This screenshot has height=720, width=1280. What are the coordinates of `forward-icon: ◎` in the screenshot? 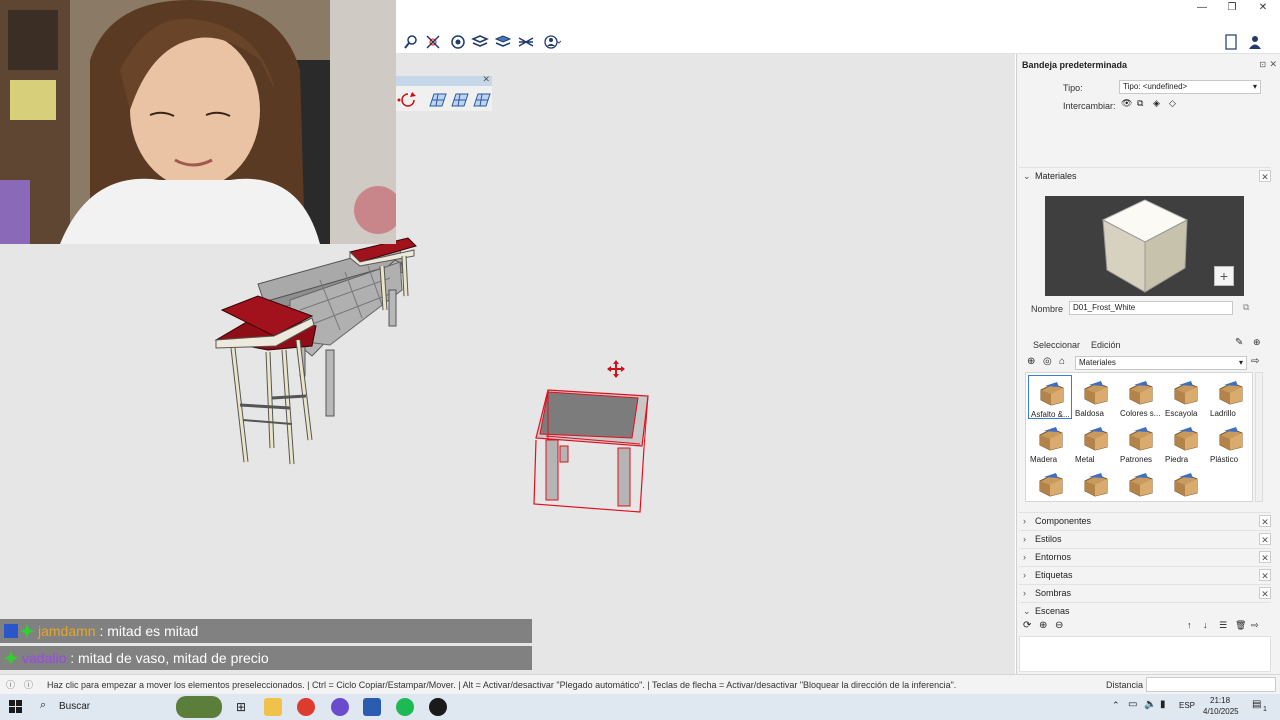 It's located at (1047, 361).